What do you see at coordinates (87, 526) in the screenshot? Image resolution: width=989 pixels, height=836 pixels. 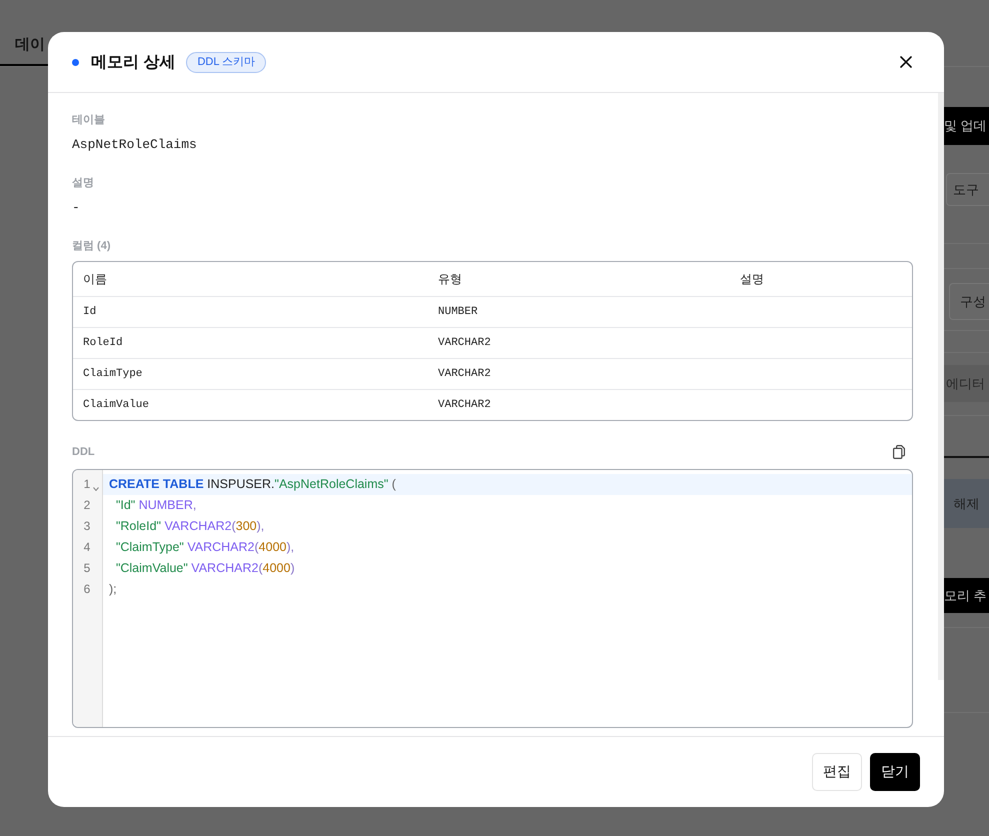 I see `line-number: 3` at bounding box center [87, 526].